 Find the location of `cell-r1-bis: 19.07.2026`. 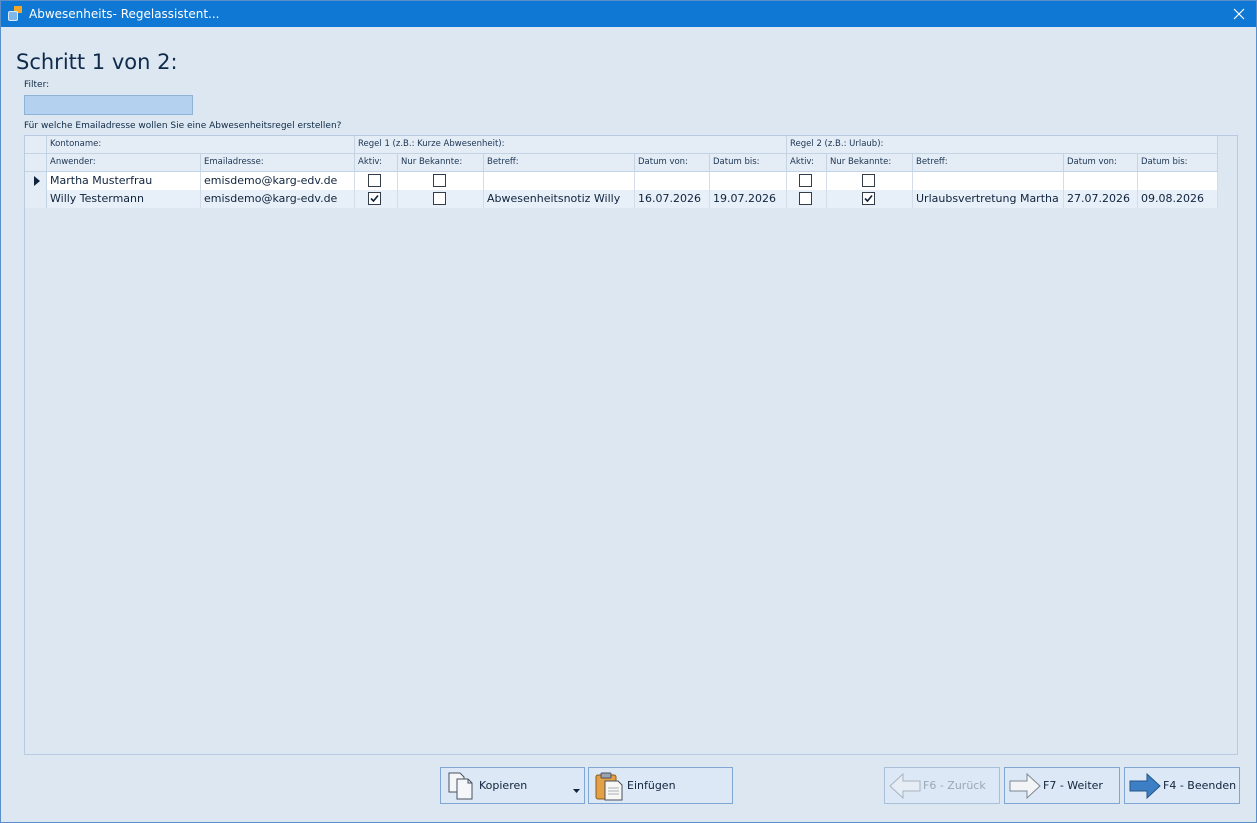

cell-r1-bis: 19.07.2026 is located at coordinates (748, 199).